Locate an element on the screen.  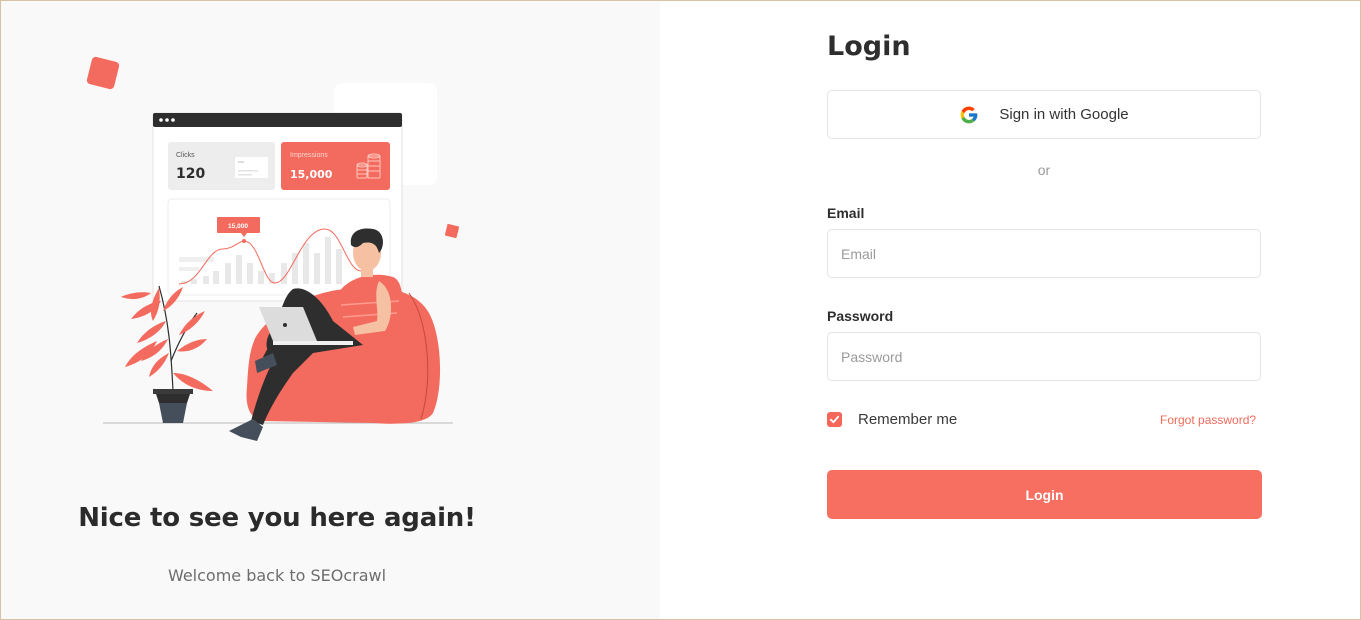
email-label: Email is located at coordinates (846, 213).